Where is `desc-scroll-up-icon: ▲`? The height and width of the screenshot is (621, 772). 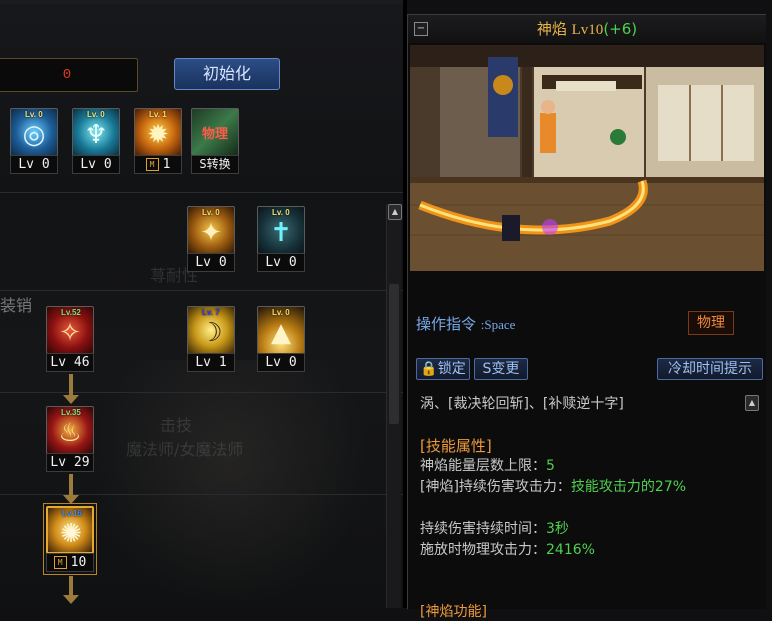 desc-scroll-up-icon: ▲ is located at coordinates (752, 403).